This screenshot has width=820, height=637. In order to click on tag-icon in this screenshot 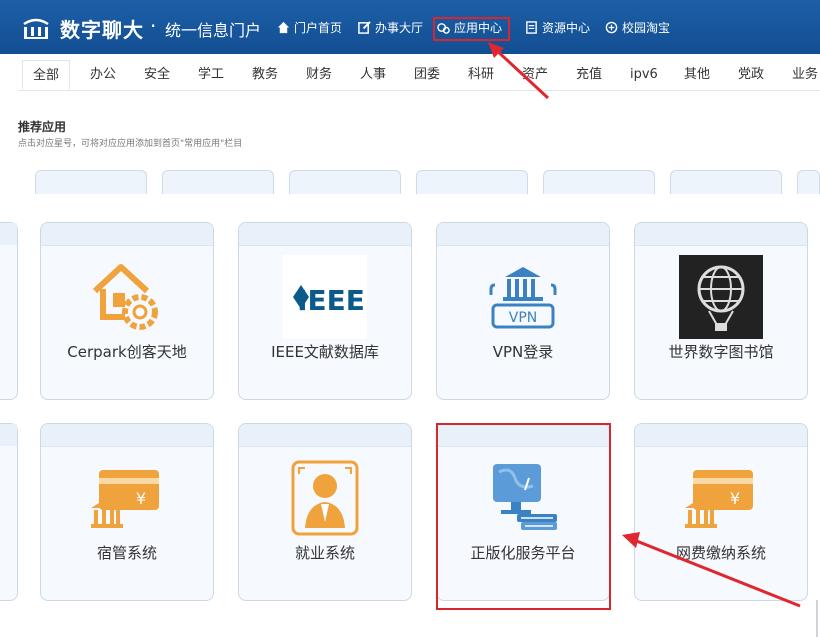, I will do `click(611, 27)`.